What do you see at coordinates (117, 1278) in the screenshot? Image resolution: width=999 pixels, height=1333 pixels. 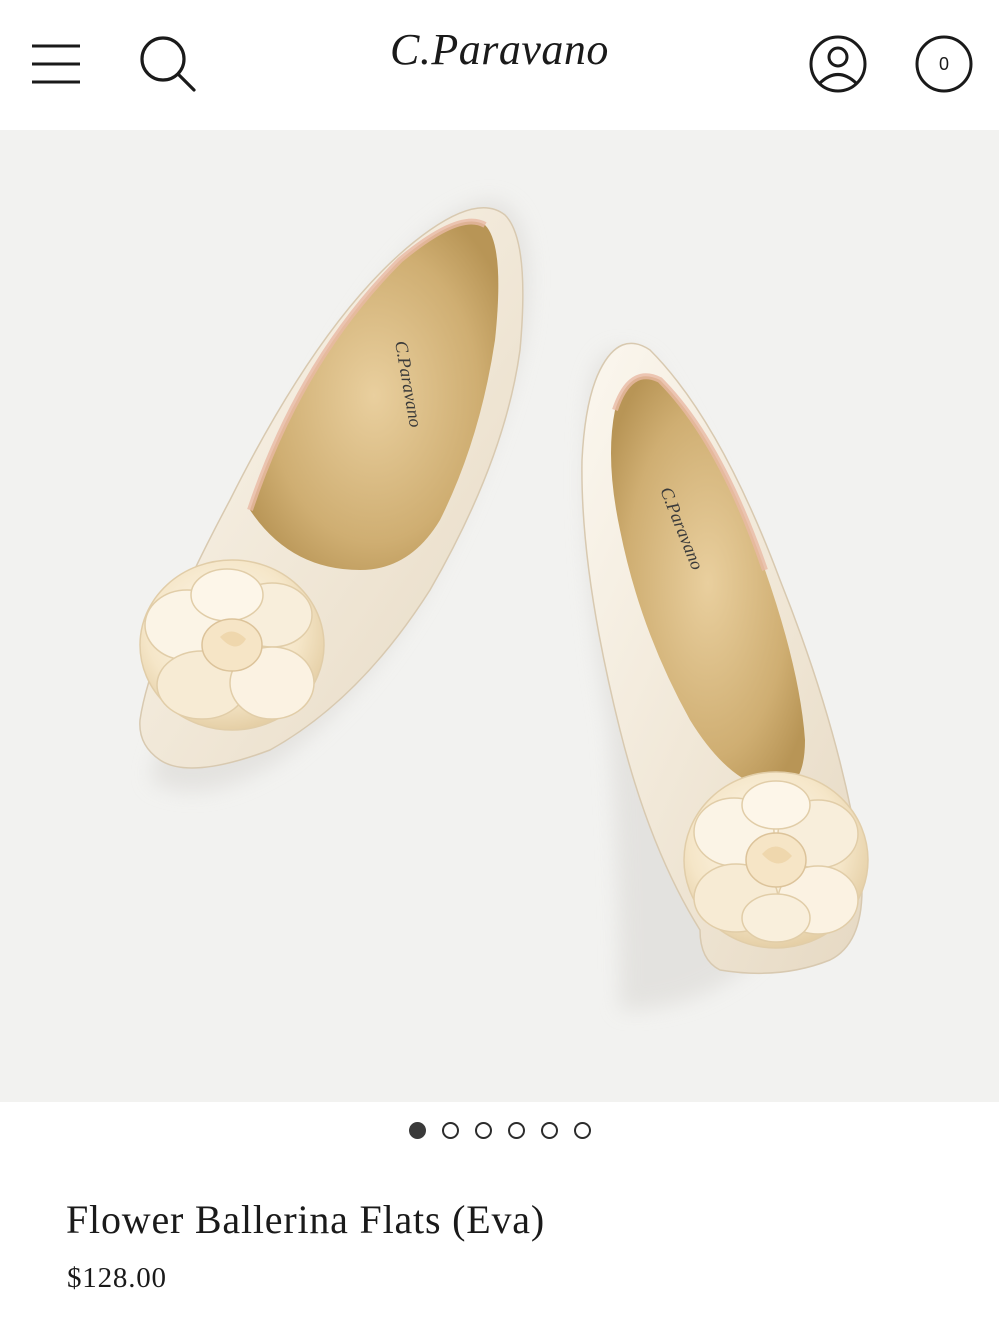 I see `product-price: $128.00` at bounding box center [117, 1278].